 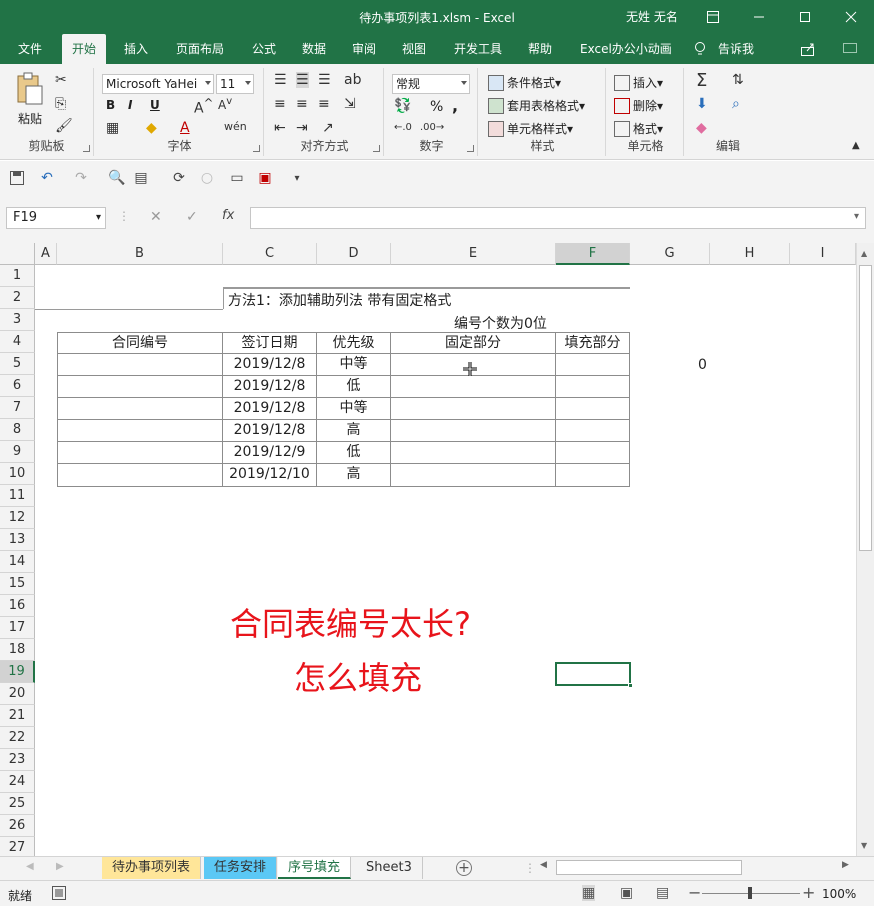 What do you see at coordinates (130, 105) in the screenshot?
I see `italic-button: I` at bounding box center [130, 105].